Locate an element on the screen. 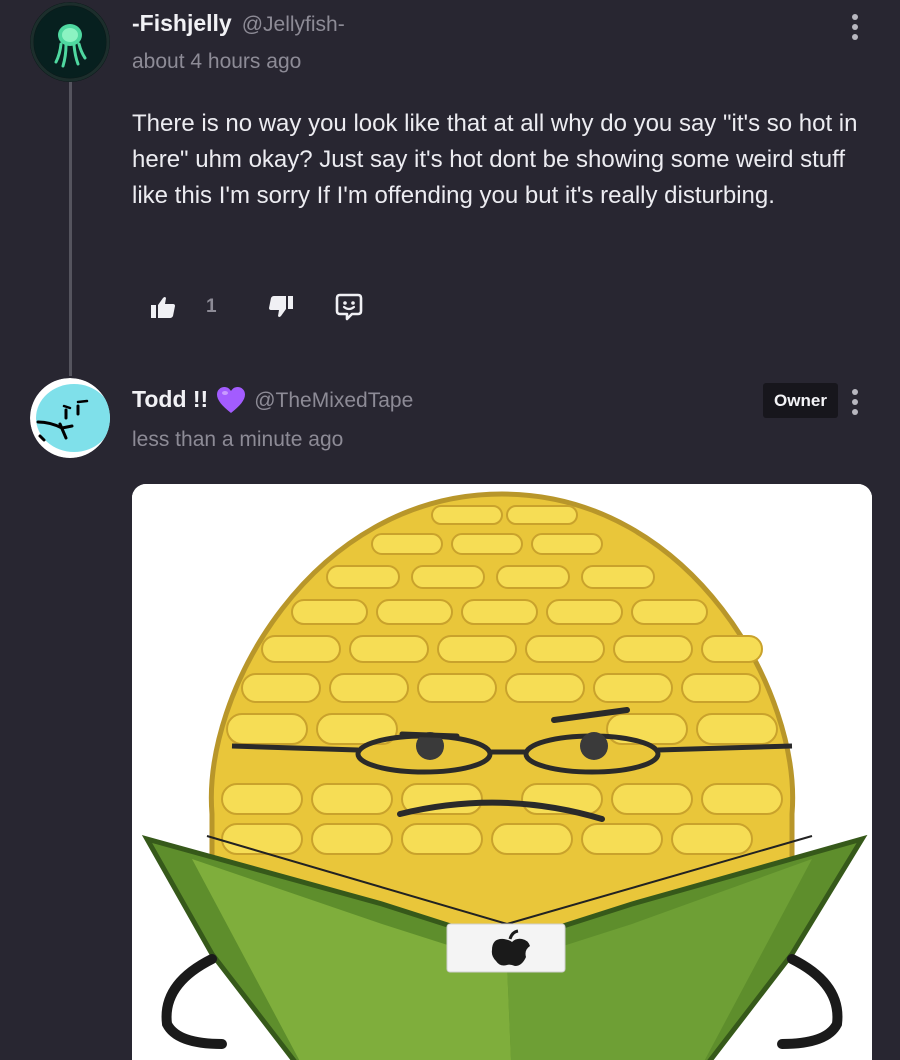  cartoon-character-avatar-icon is located at coordinates (70, 418).